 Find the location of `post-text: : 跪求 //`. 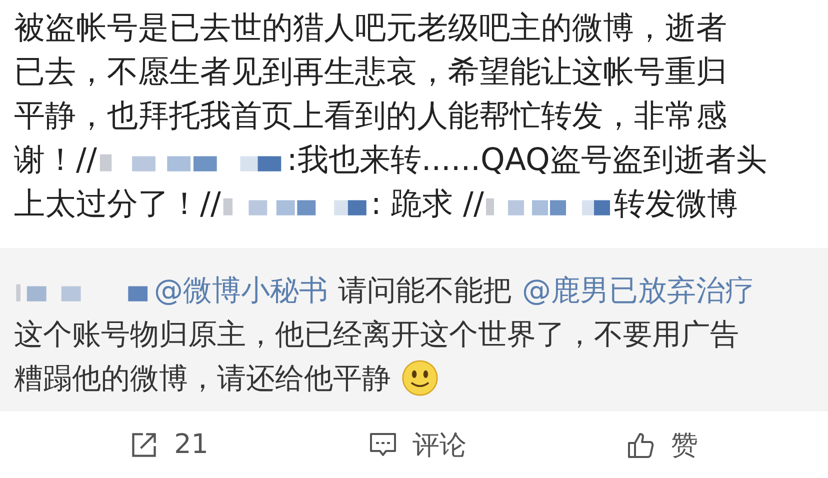

post-text: : 跪求 // is located at coordinates (427, 204).